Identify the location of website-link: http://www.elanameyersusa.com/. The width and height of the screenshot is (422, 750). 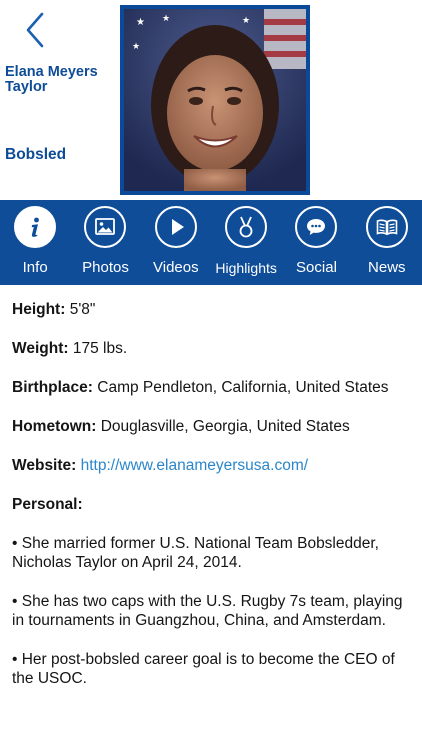
(194, 465).